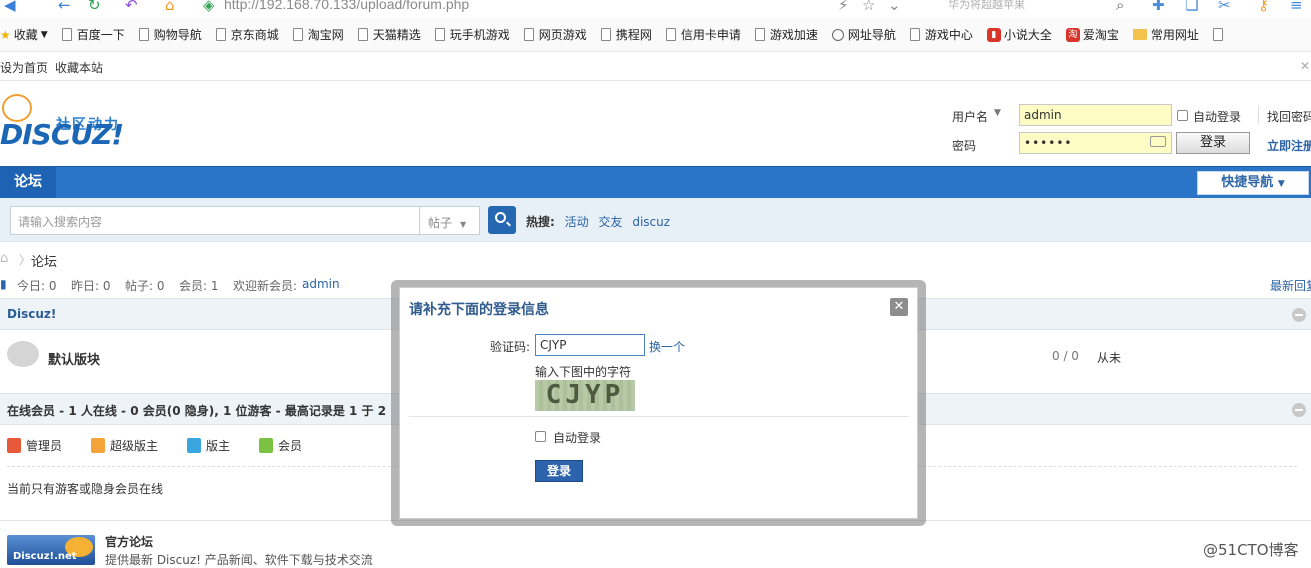  Describe the element at coordinates (215, 220) in the screenshot. I see `search-input: 请输入搜索内容` at that location.